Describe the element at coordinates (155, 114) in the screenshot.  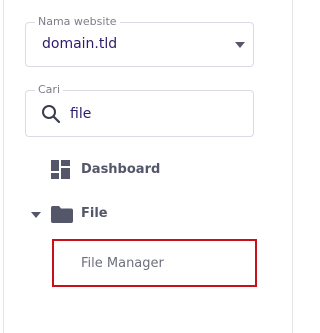
I see `search-input` at that location.